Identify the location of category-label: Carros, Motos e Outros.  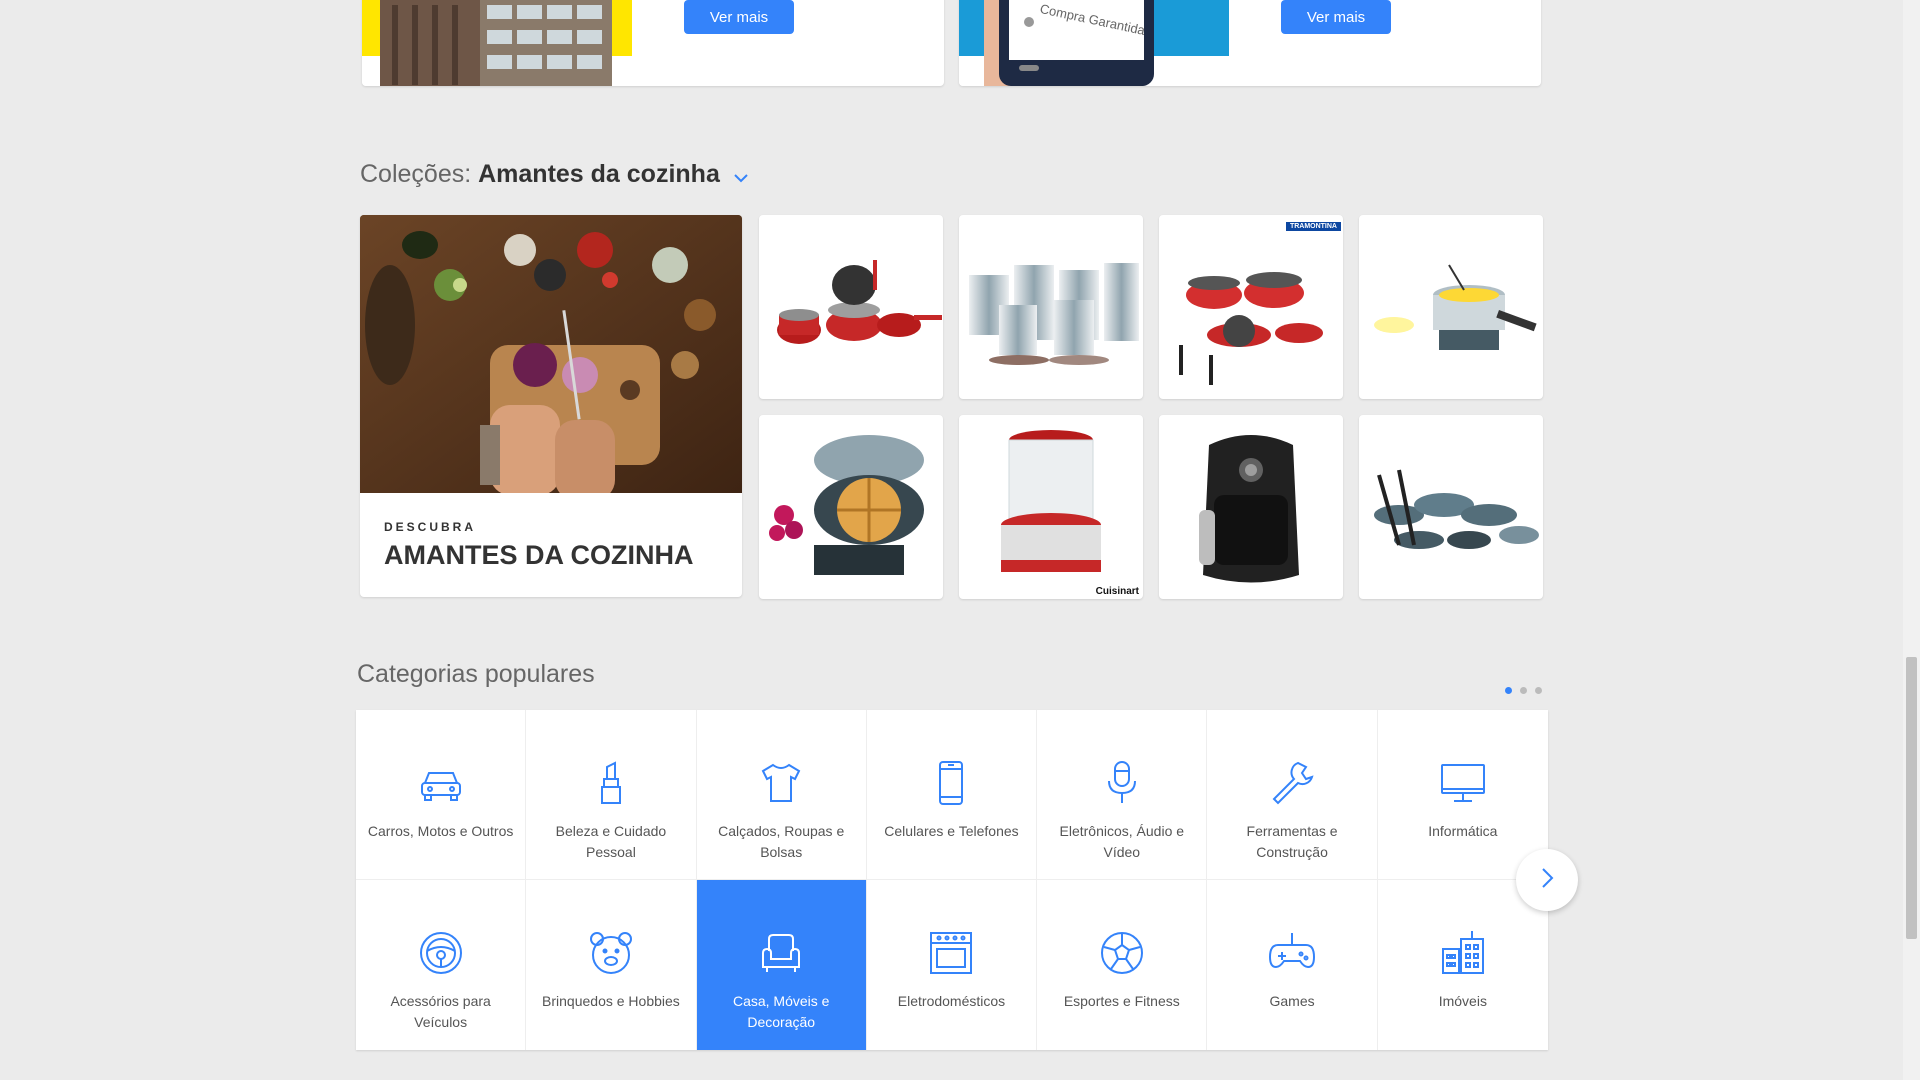
(440, 831).